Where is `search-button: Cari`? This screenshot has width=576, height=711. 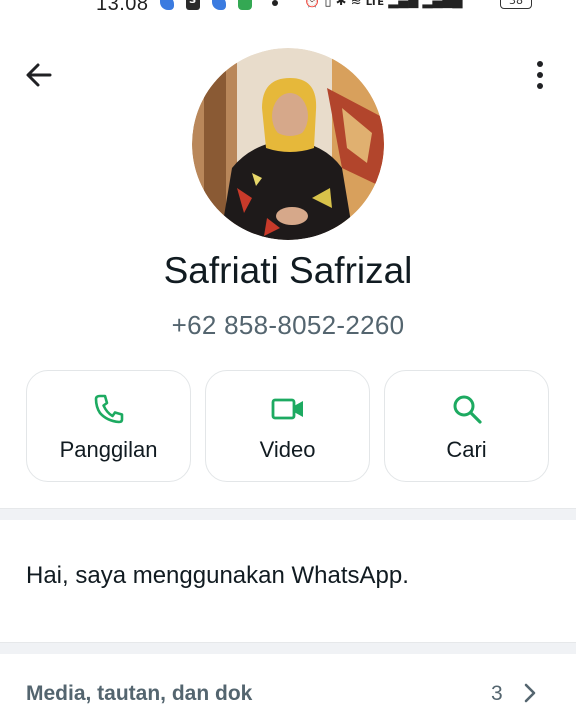 search-button: Cari is located at coordinates (466, 426).